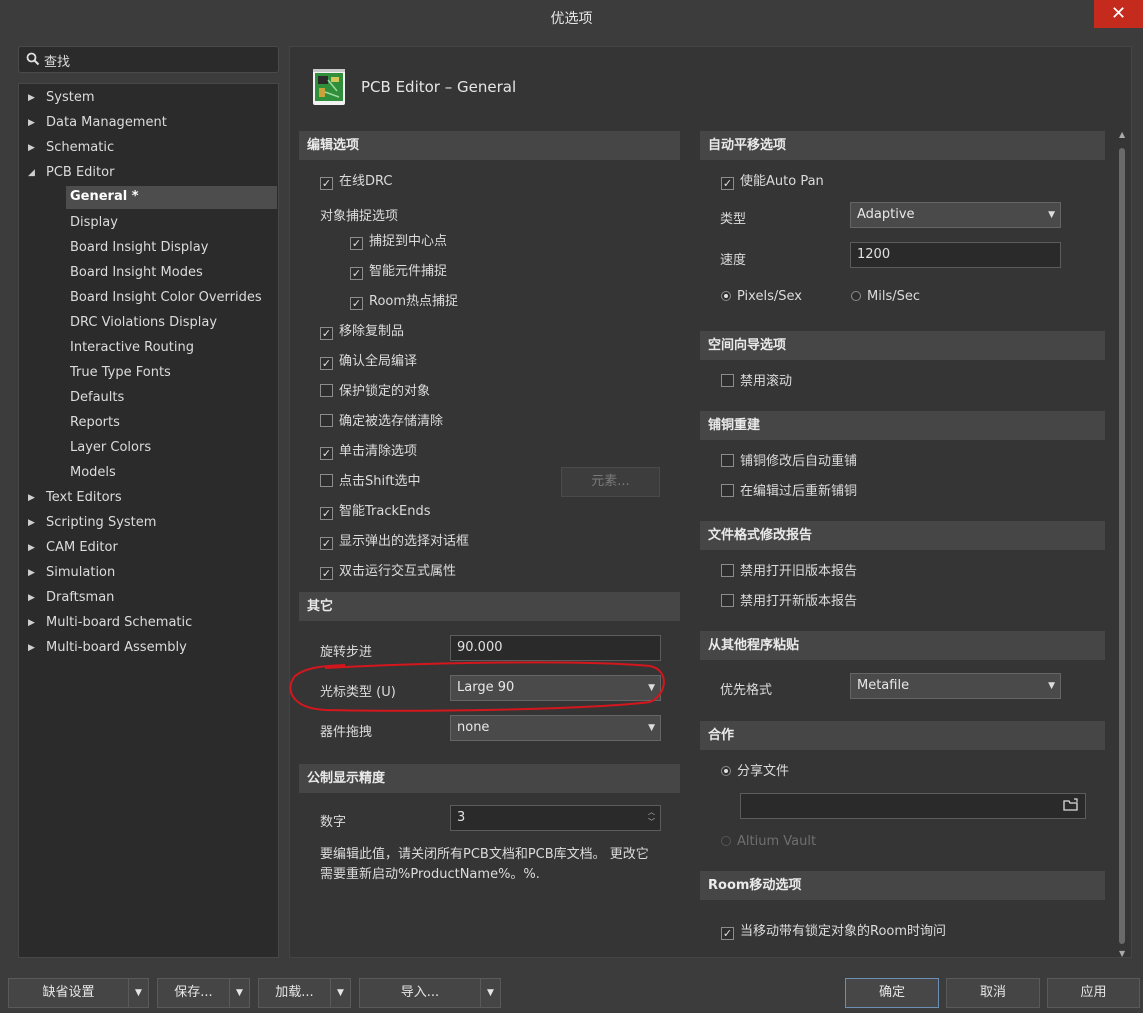  What do you see at coordinates (555, 818) in the screenshot?
I see `digits-spinbox: 3 ︿ ﹀` at bounding box center [555, 818].